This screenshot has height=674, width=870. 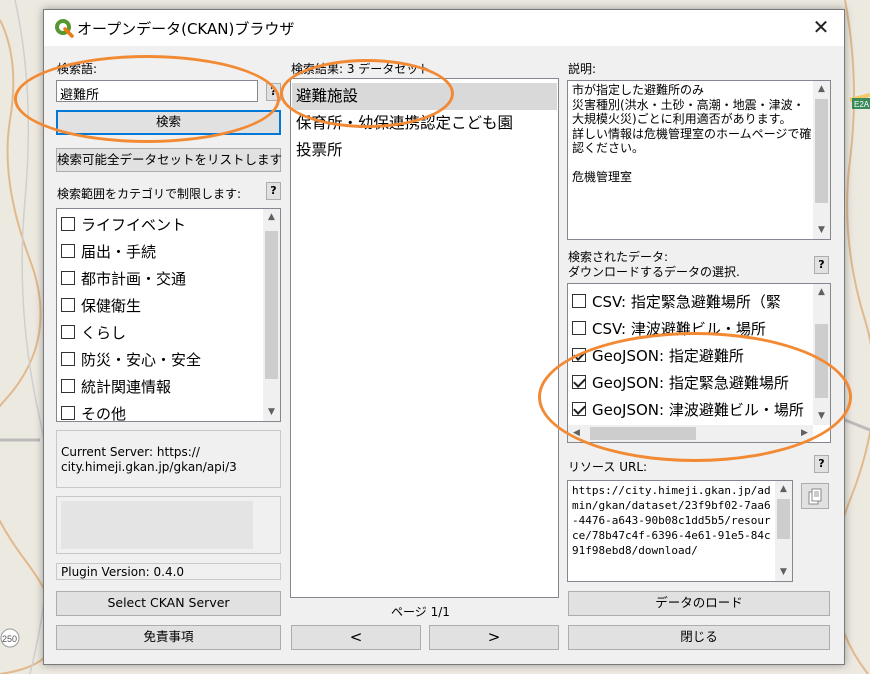 What do you see at coordinates (104, 413) in the screenshot?
I see `category-item-label: その他` at bounding box center [104, 413].